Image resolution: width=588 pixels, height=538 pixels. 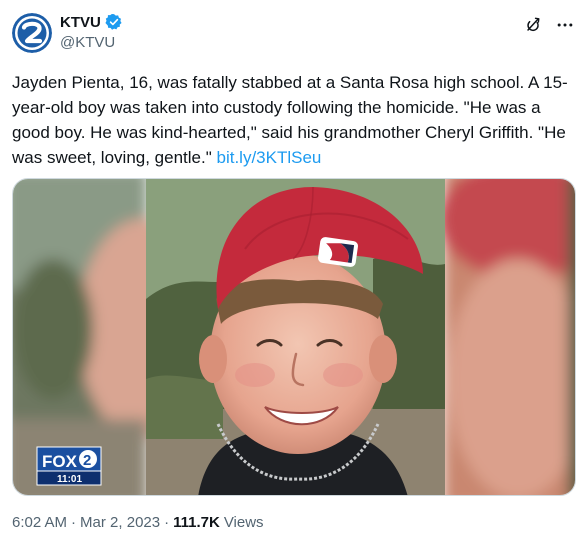 I want to click on more-icon, so click(x=565, y=25).